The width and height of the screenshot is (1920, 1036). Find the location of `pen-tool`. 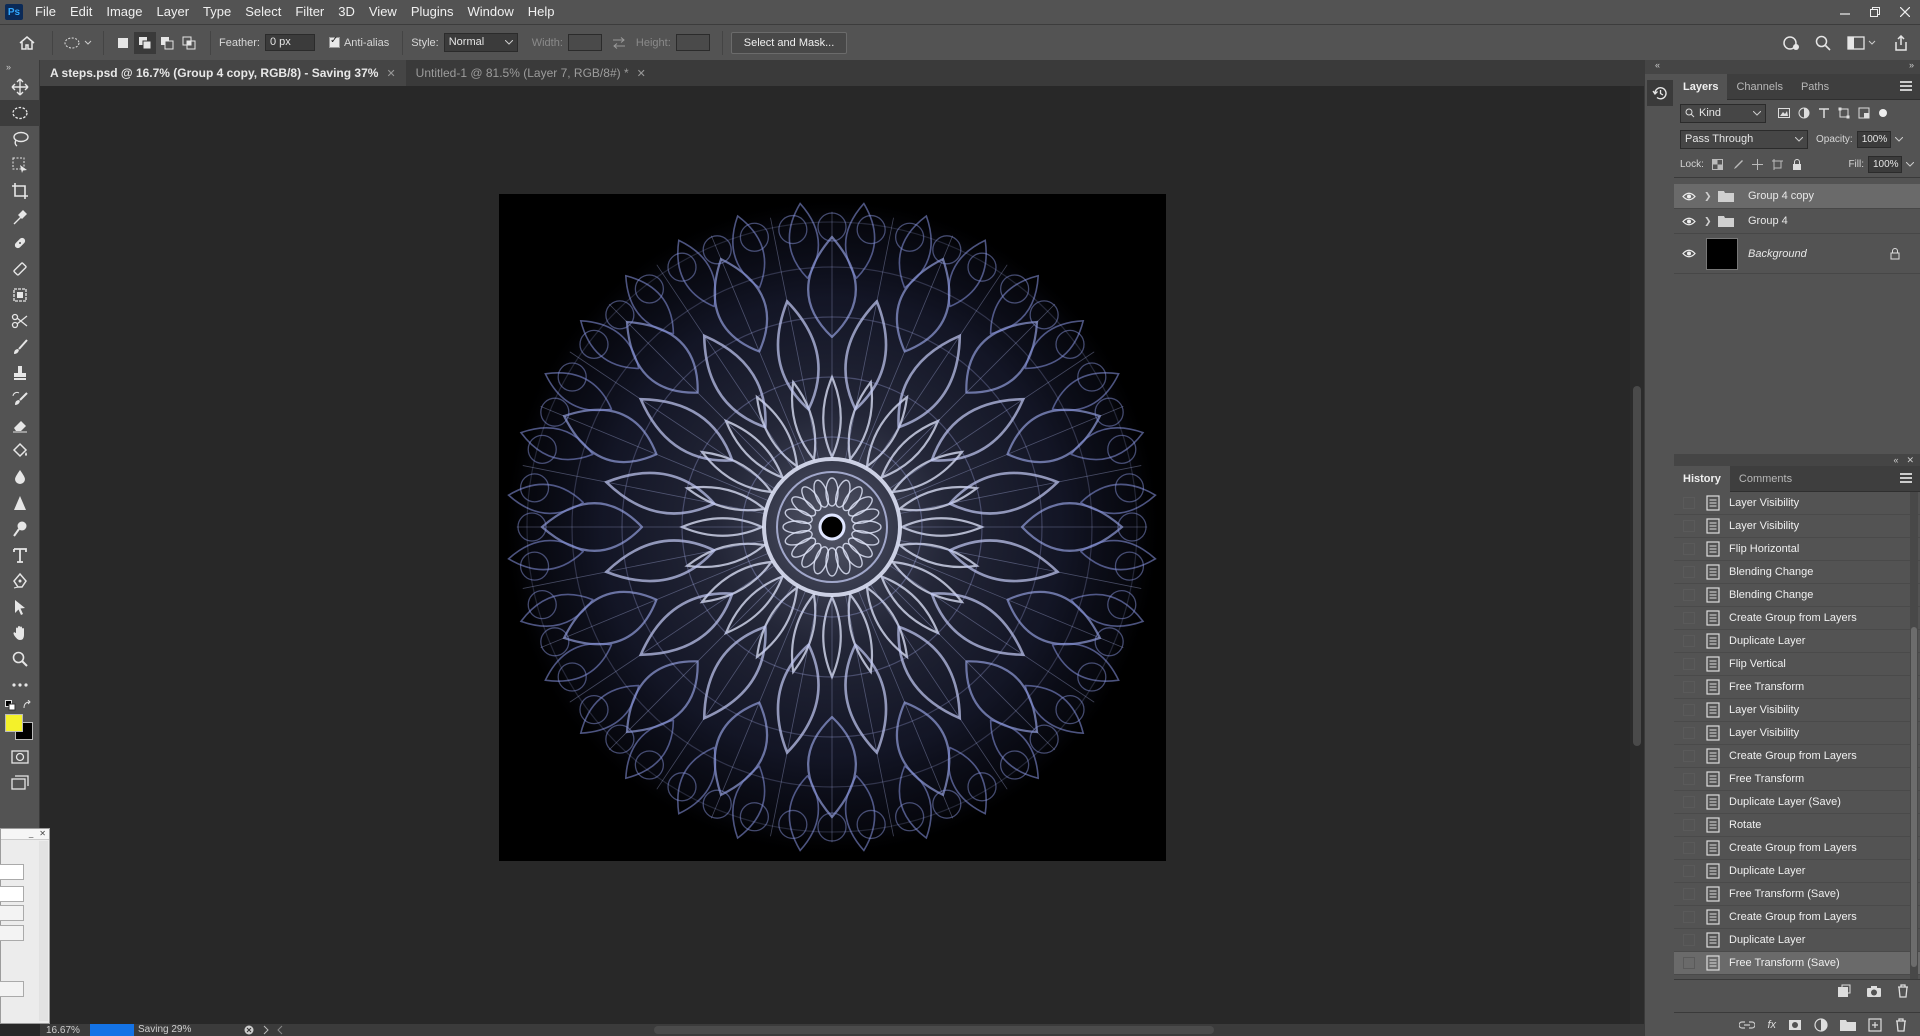

pen-tool is located at coordinates (20, 581).